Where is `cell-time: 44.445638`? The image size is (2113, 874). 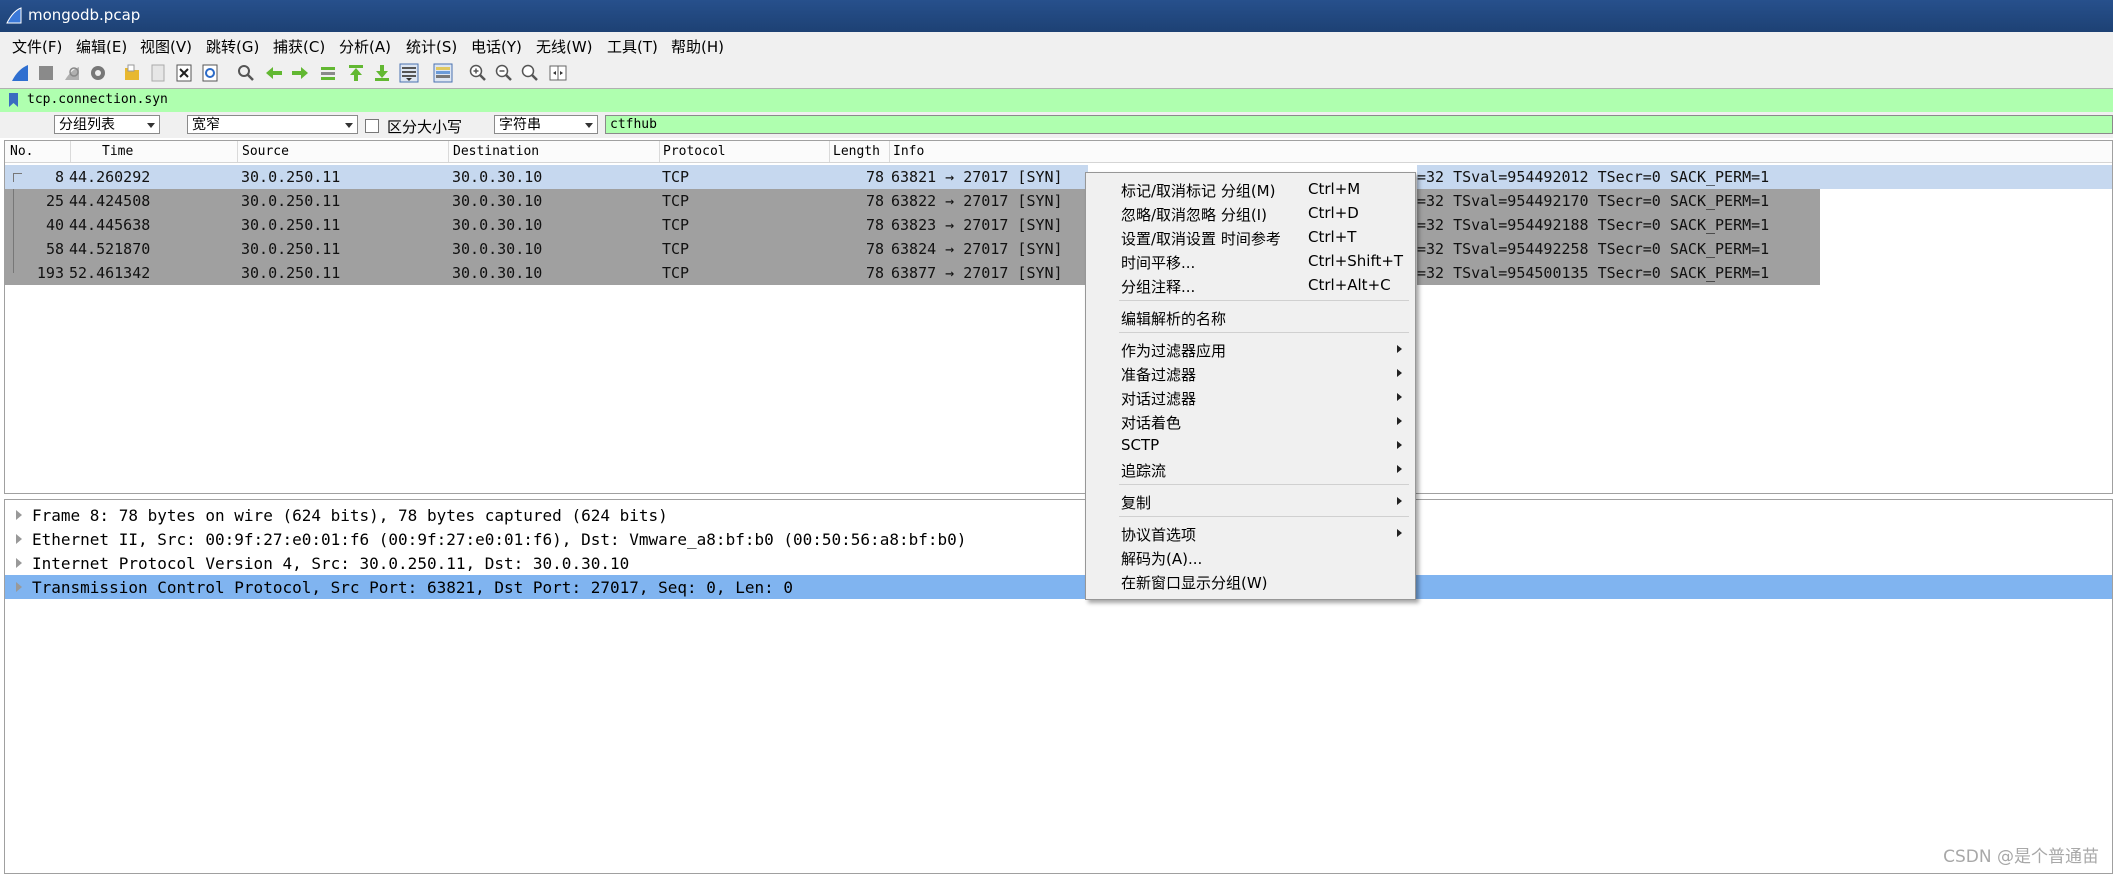
cell-time: 44.445638 is located at coordinates (110, 225).